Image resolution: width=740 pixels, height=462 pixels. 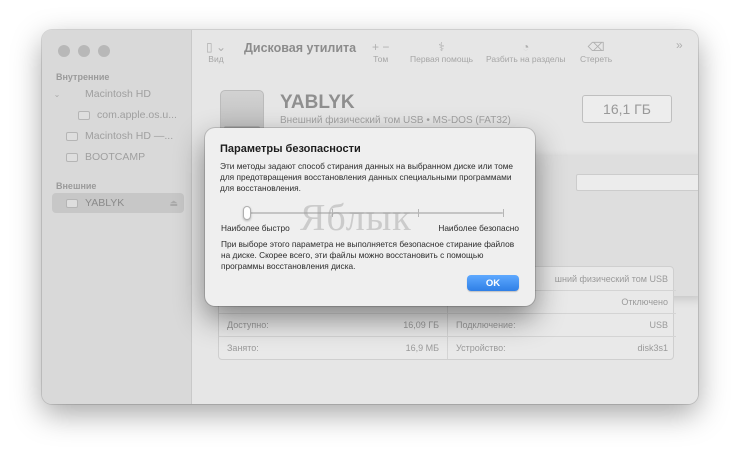 What do you see at coordinates (526, 47) in the screenshot?
I see `pie-chart-icon: ◔` at bounding box center [526, 47].